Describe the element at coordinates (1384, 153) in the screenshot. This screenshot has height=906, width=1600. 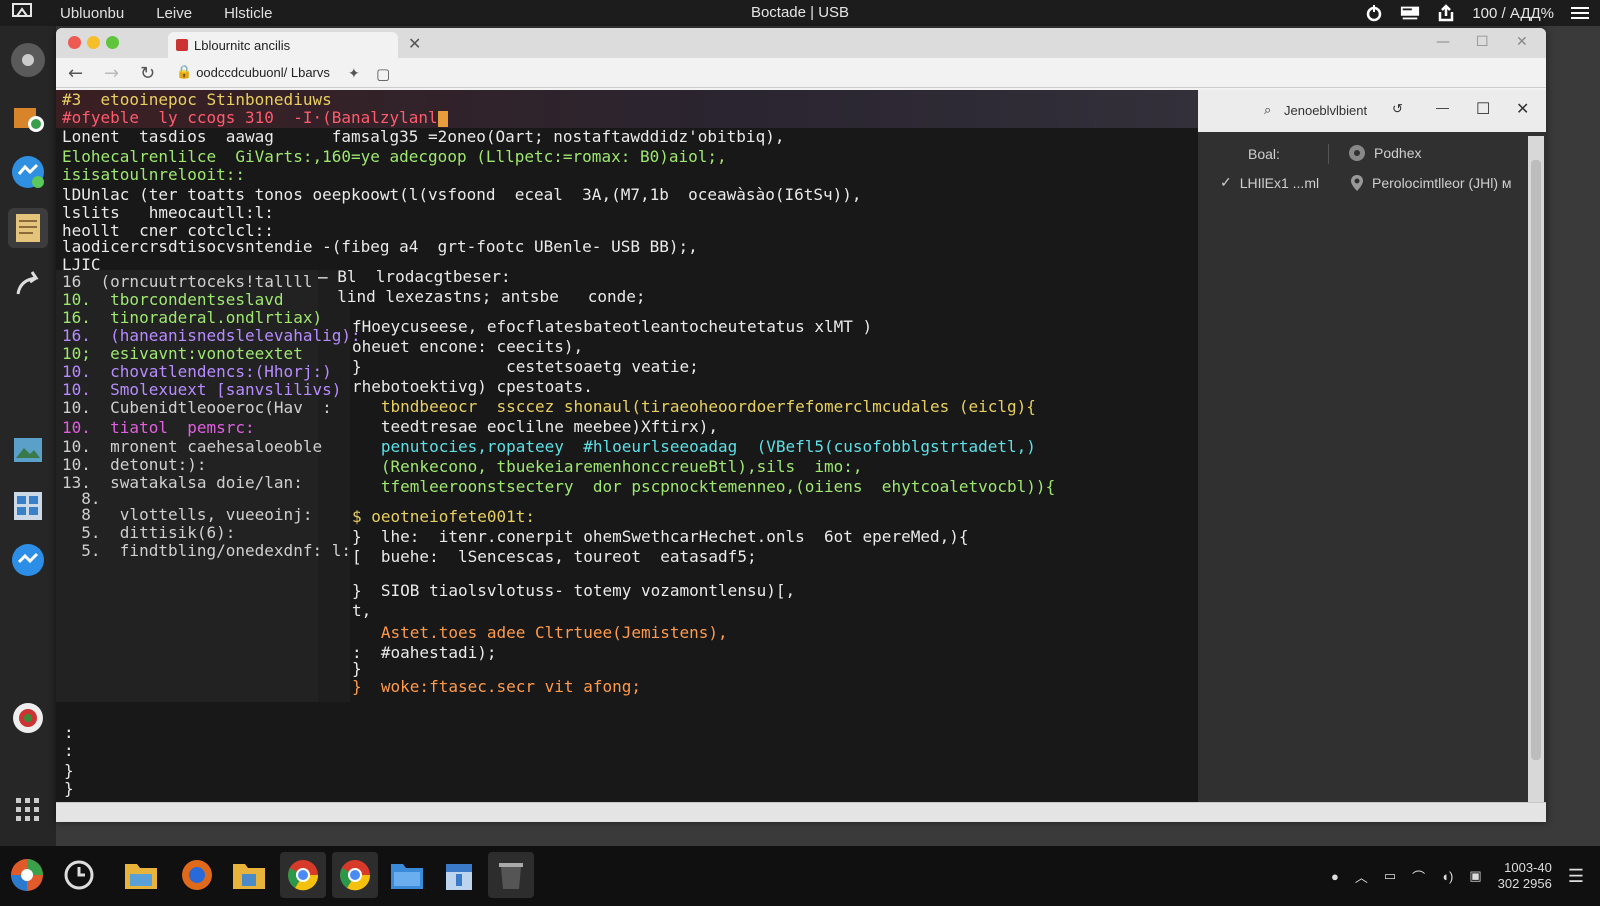
I see `side-row-item: Podhex` at that location.